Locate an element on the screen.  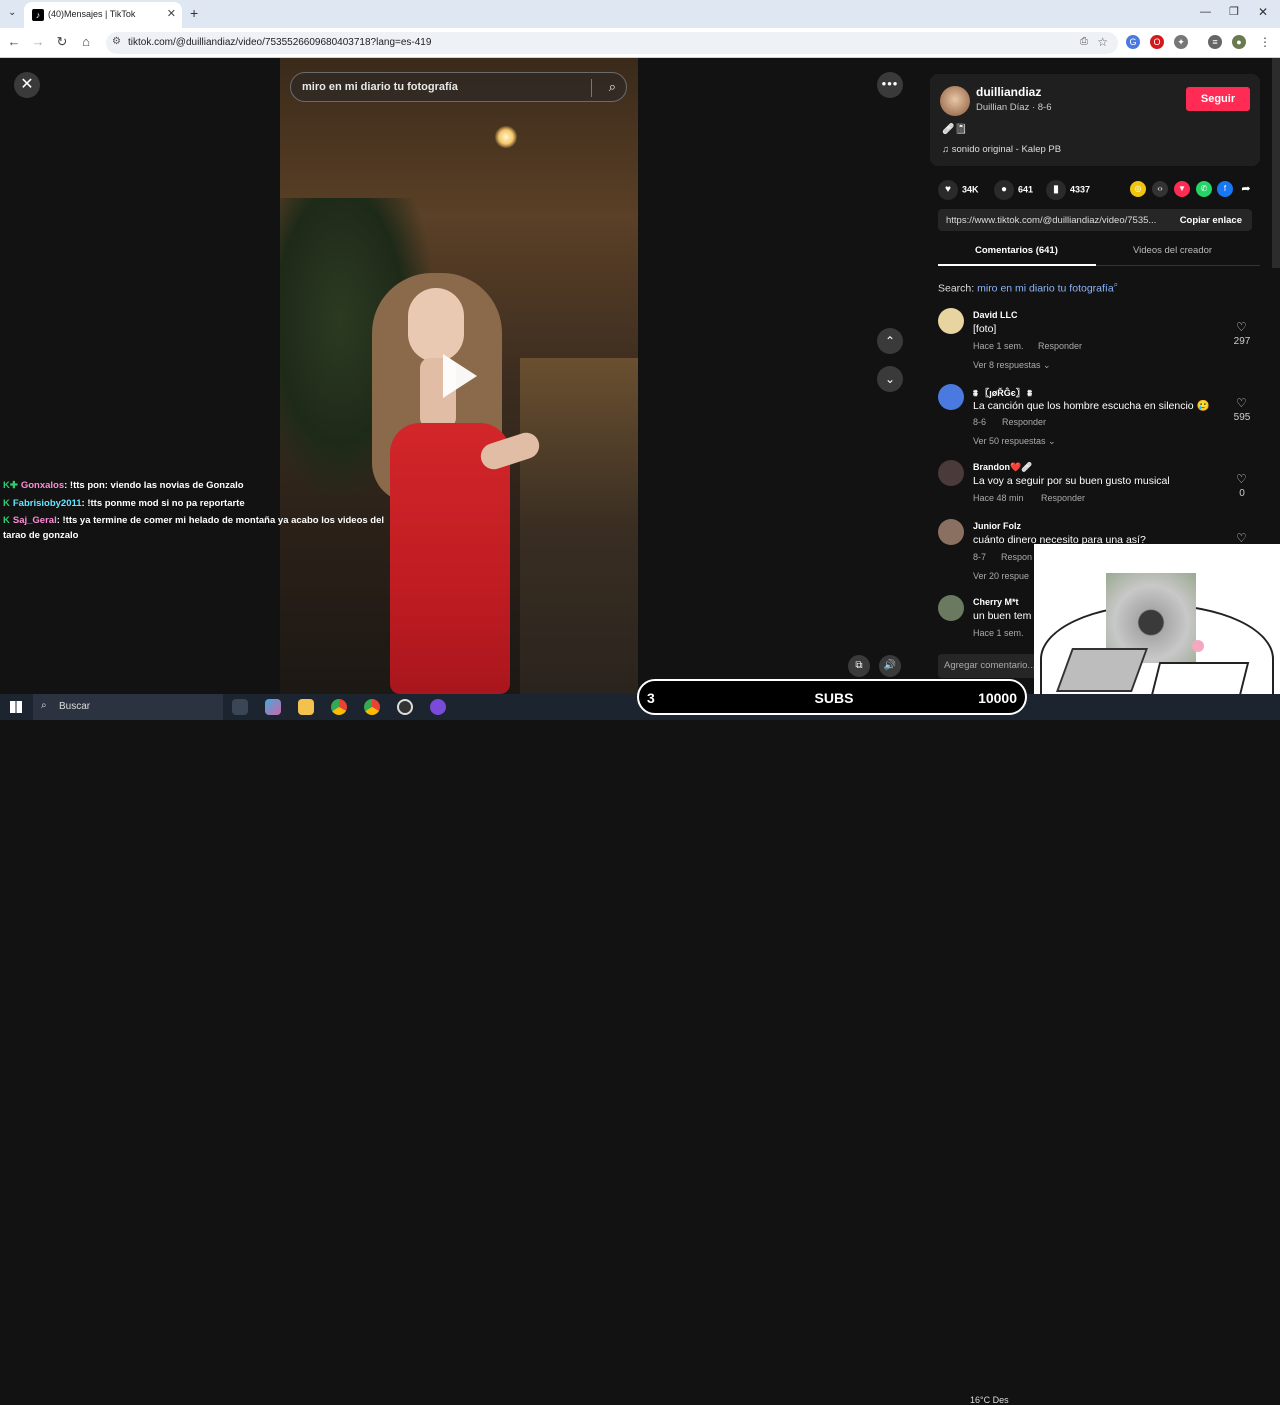
tab-list-chevron-icon: ⌄ is located at coordinates (12, 12).